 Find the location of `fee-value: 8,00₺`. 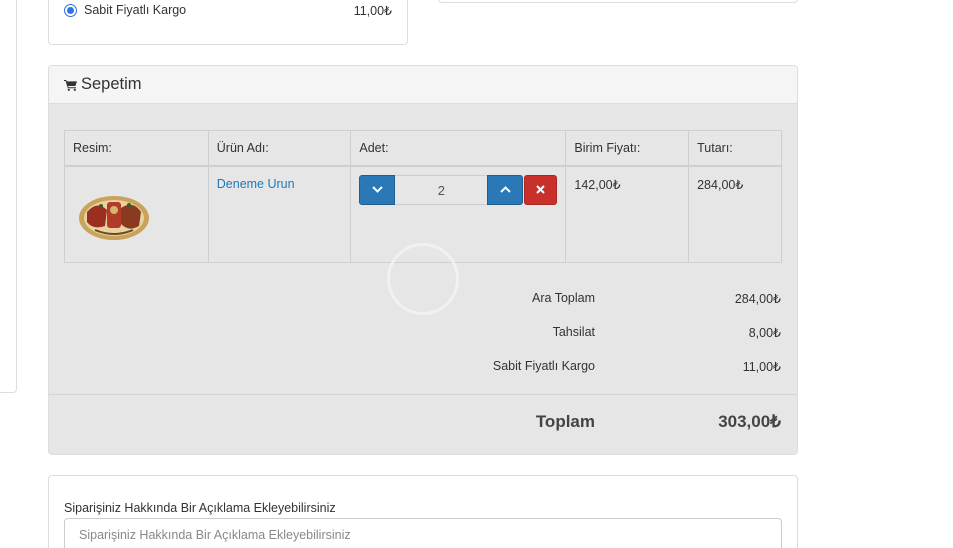

fee-value: 8,00₺ is located at coordinates (764, 333).